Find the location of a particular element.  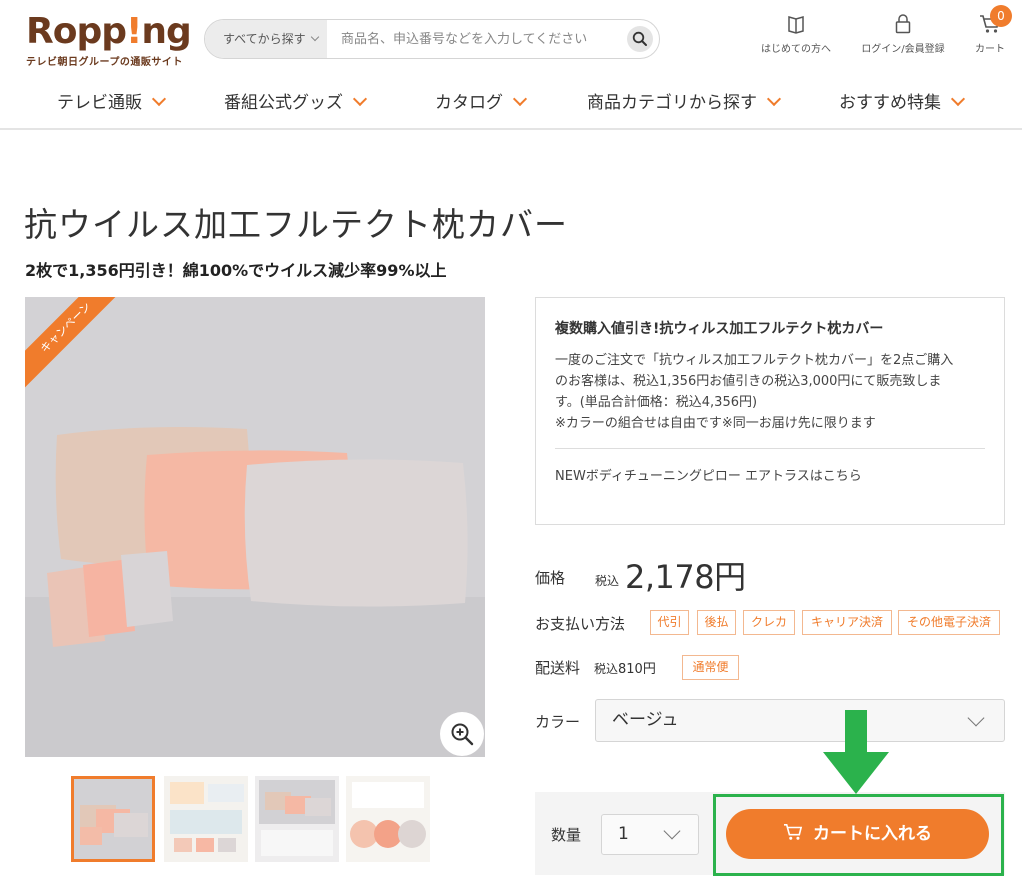

quantity-label: 数量 is located at coordinates (566, 835).